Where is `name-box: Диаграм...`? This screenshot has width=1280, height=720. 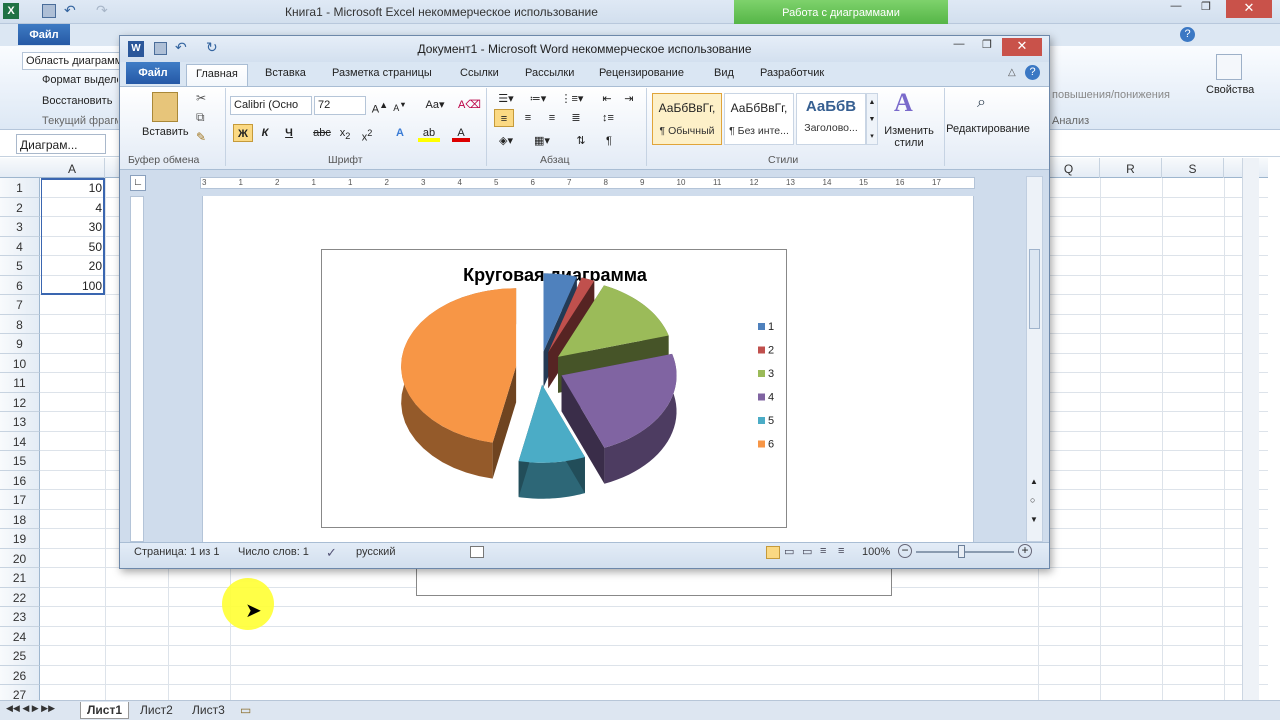 name-box: Диаграм... is located at coordinates (61, 144).